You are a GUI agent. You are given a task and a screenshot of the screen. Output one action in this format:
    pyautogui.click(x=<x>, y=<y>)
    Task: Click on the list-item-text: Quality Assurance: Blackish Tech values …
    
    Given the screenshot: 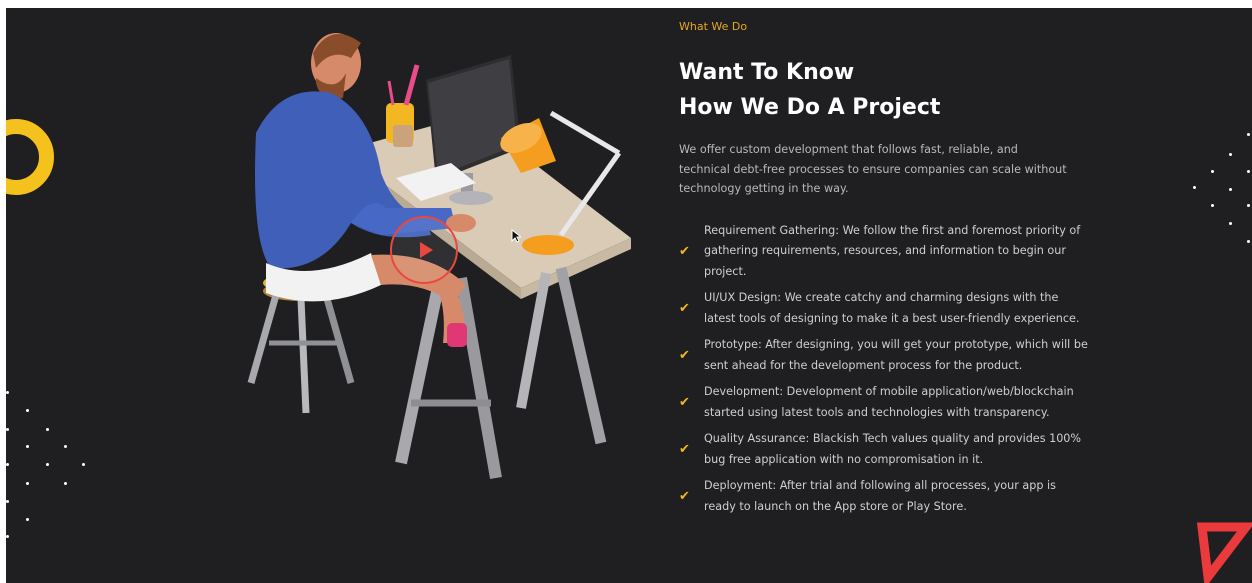 What is the action you would take?
    pyautogui.click(x=893, y=449)
    